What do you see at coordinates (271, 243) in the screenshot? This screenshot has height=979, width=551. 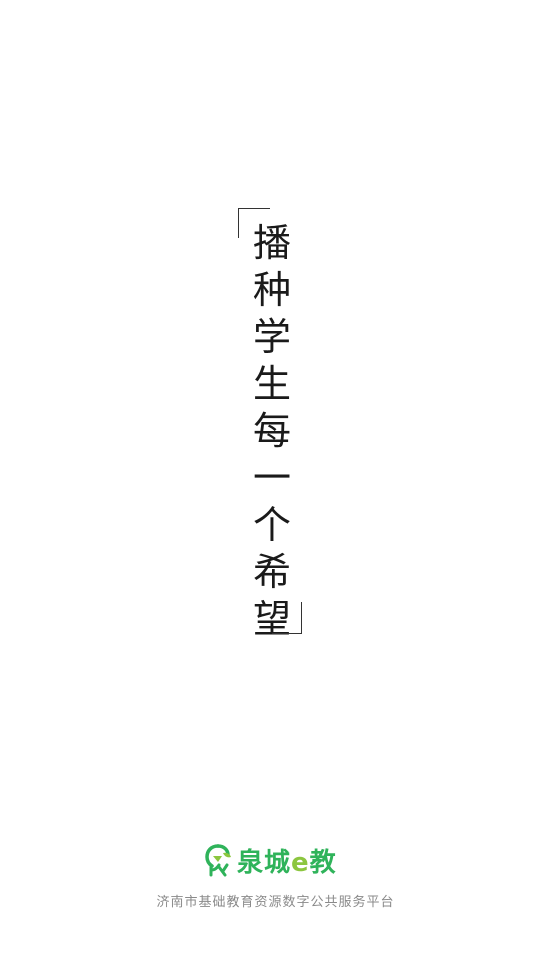 I see `slogan-char: 播` at bounding box center [271, 243].